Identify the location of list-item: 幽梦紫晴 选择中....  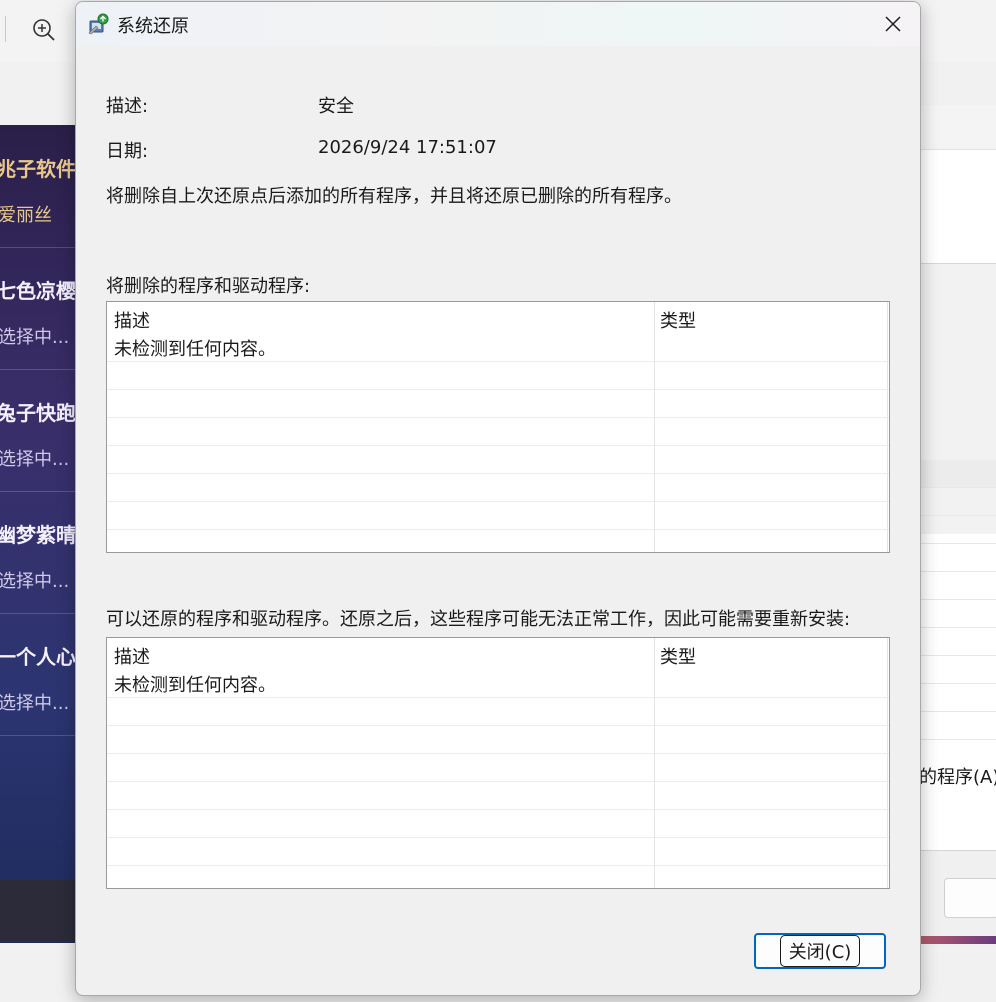
(37, 552).